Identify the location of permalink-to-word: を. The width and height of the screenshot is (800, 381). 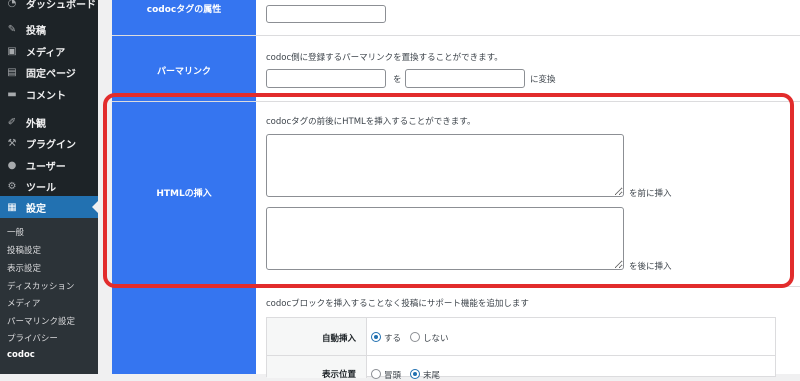
(397, 80).